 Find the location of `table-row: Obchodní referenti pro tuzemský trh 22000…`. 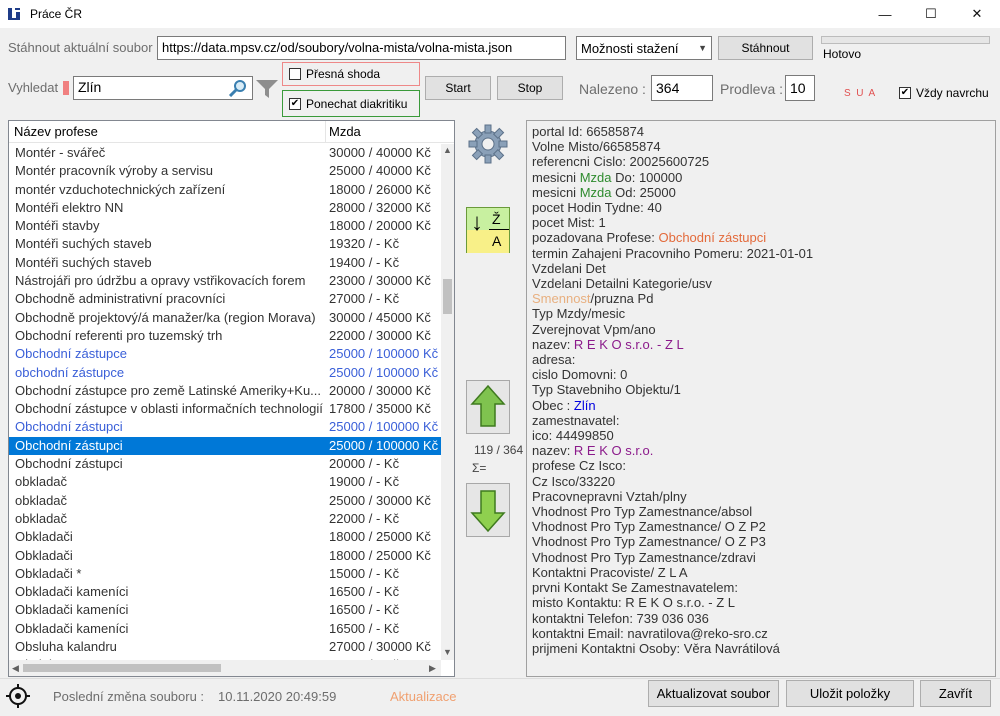

table-row: Obchodní referenti pro tuzemský trh 22000… is located at coordinates (225, 336).